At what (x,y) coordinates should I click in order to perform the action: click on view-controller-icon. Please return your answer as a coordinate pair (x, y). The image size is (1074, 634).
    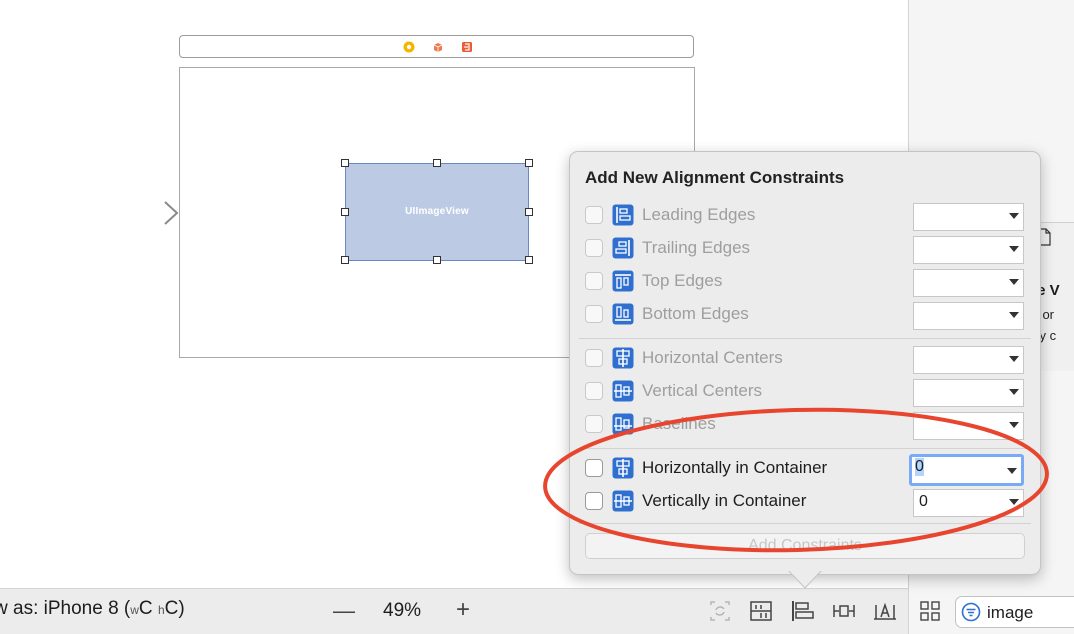
    Looking at the image, I should click on (409, 47).